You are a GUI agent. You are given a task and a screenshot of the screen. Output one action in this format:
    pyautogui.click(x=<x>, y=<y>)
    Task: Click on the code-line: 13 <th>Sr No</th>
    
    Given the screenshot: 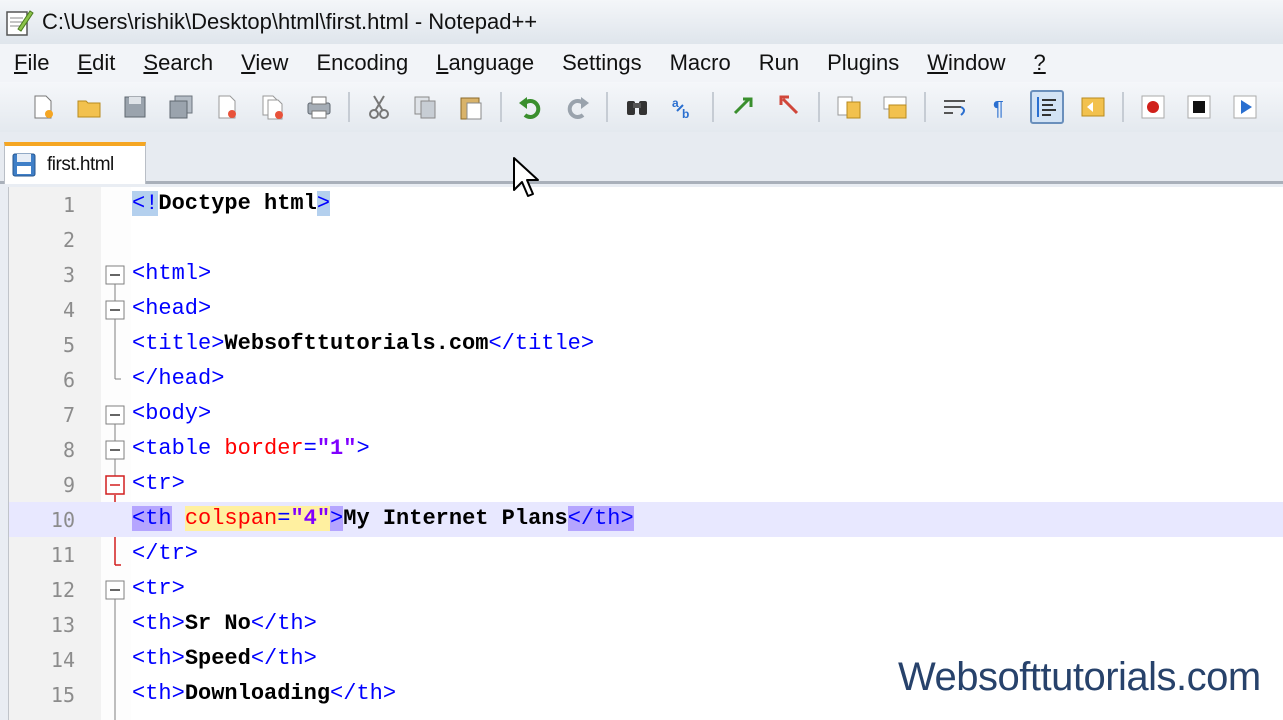 What is the action you would take?
    pyautogui.click(x=646, y=624)
    